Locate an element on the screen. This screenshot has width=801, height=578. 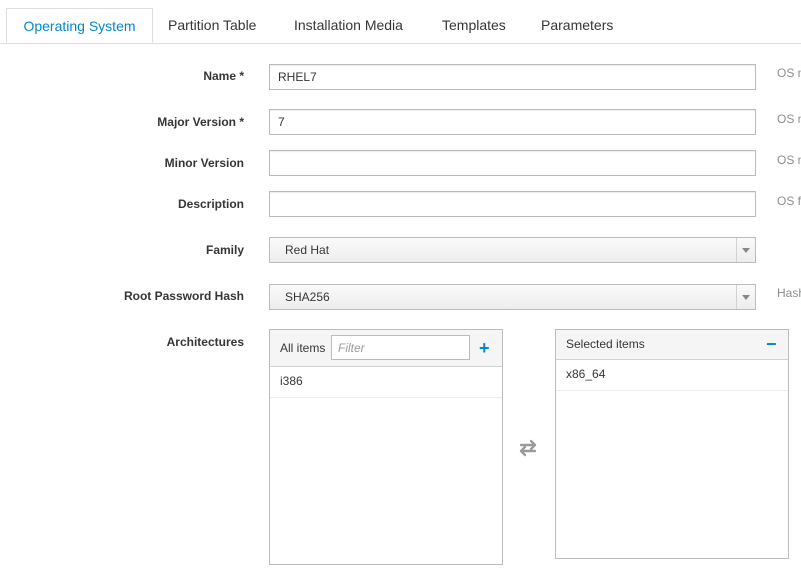
major-version-field: 7 is located at coordinates (512, 122).